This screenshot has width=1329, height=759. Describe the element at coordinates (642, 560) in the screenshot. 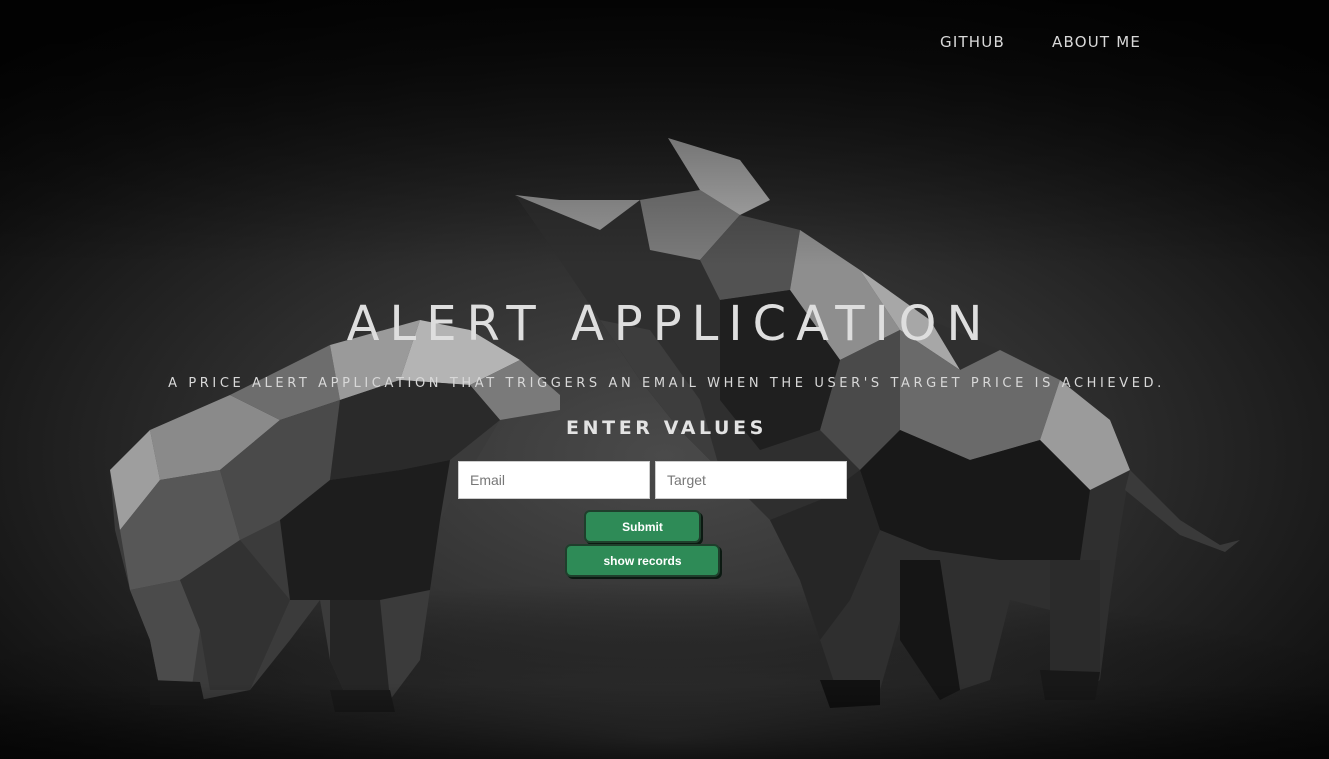

I see `show-records-button: show records` at that location.